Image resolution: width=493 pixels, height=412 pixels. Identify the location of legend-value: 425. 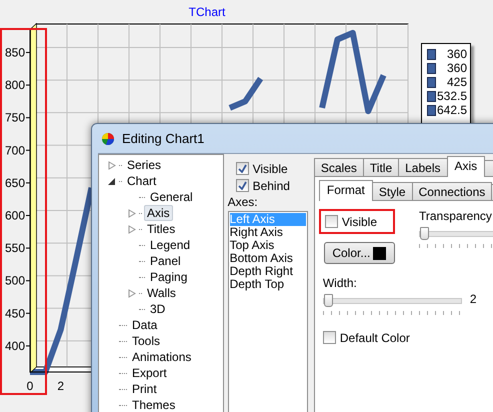
(456, 82).